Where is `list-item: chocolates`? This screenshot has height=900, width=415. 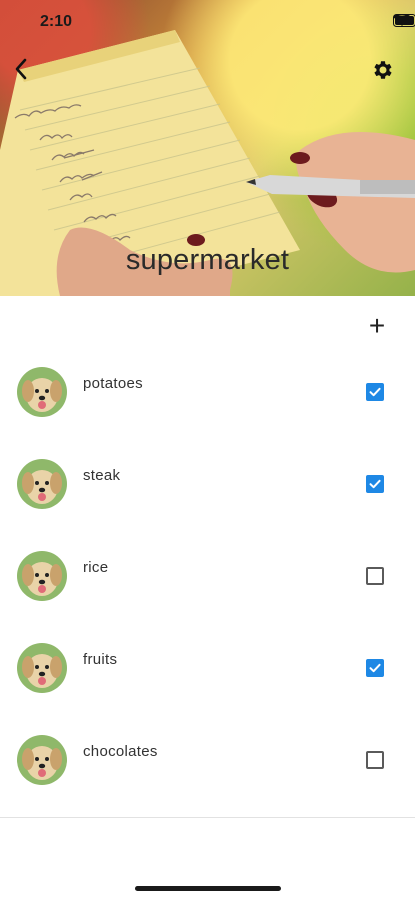
list-item: chocolates is located at coordinates (207, 759).